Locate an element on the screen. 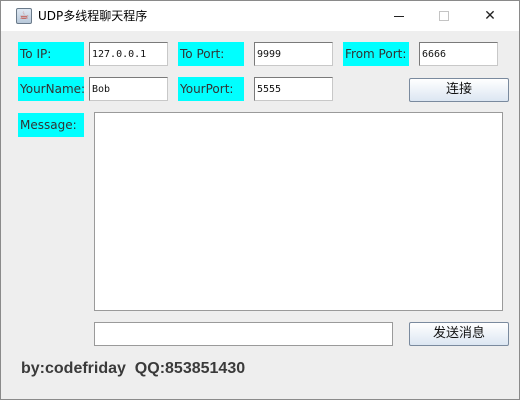 This screenshot has height=400, width=520. send-message-button: 发送消息 is located at coordinates (459, 334).